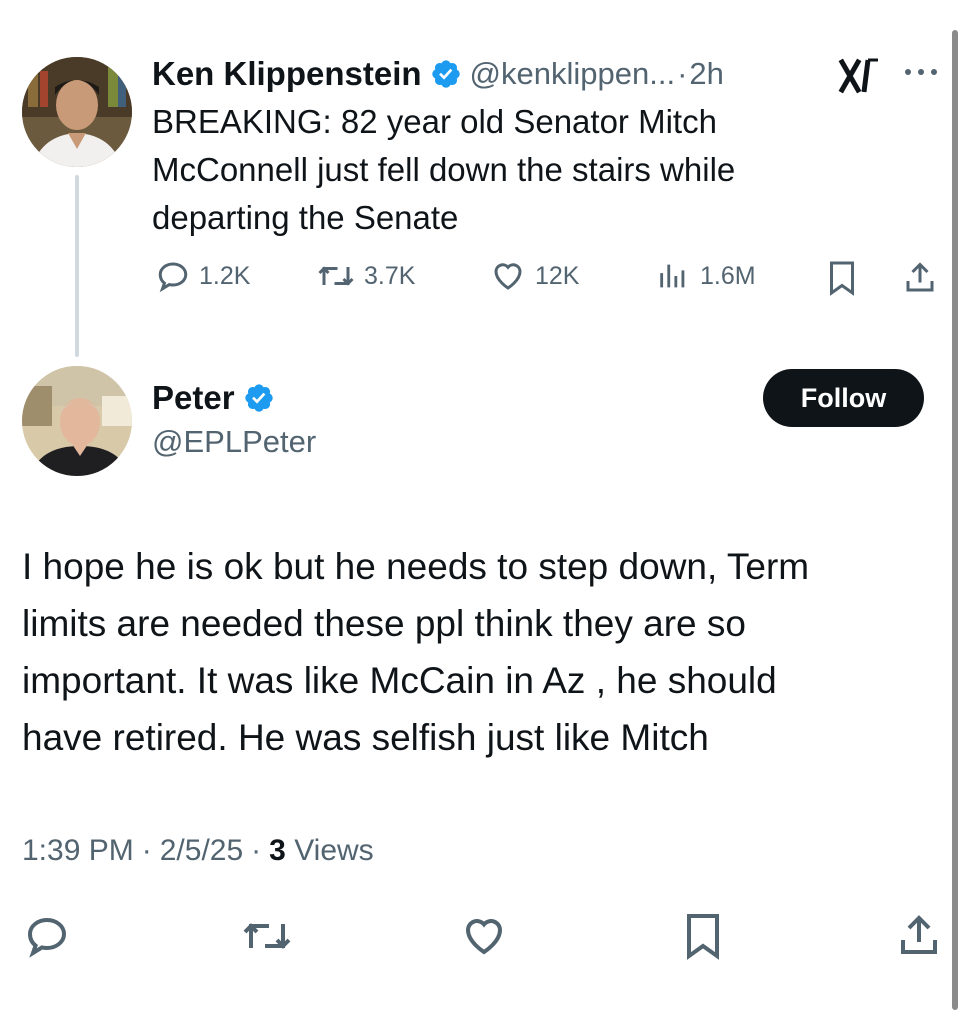 The width and height of the screenshot is (966, 1010). I want to click on views-number: 3, so click(277, 850).